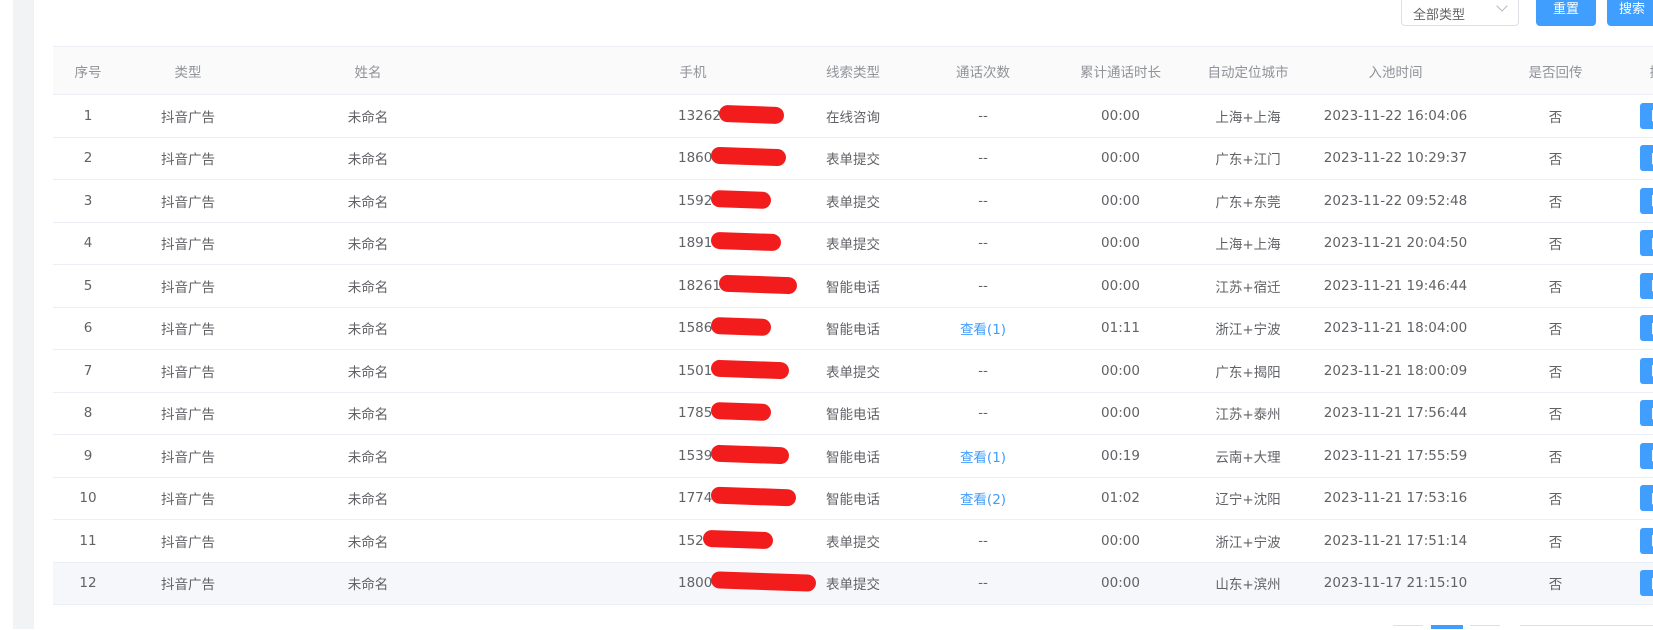 The image size is (1653, 630). Describe the element at coordinates (1248, 286) in the screenshot. I see `cell-city: 江苏+宿迁` at that location.